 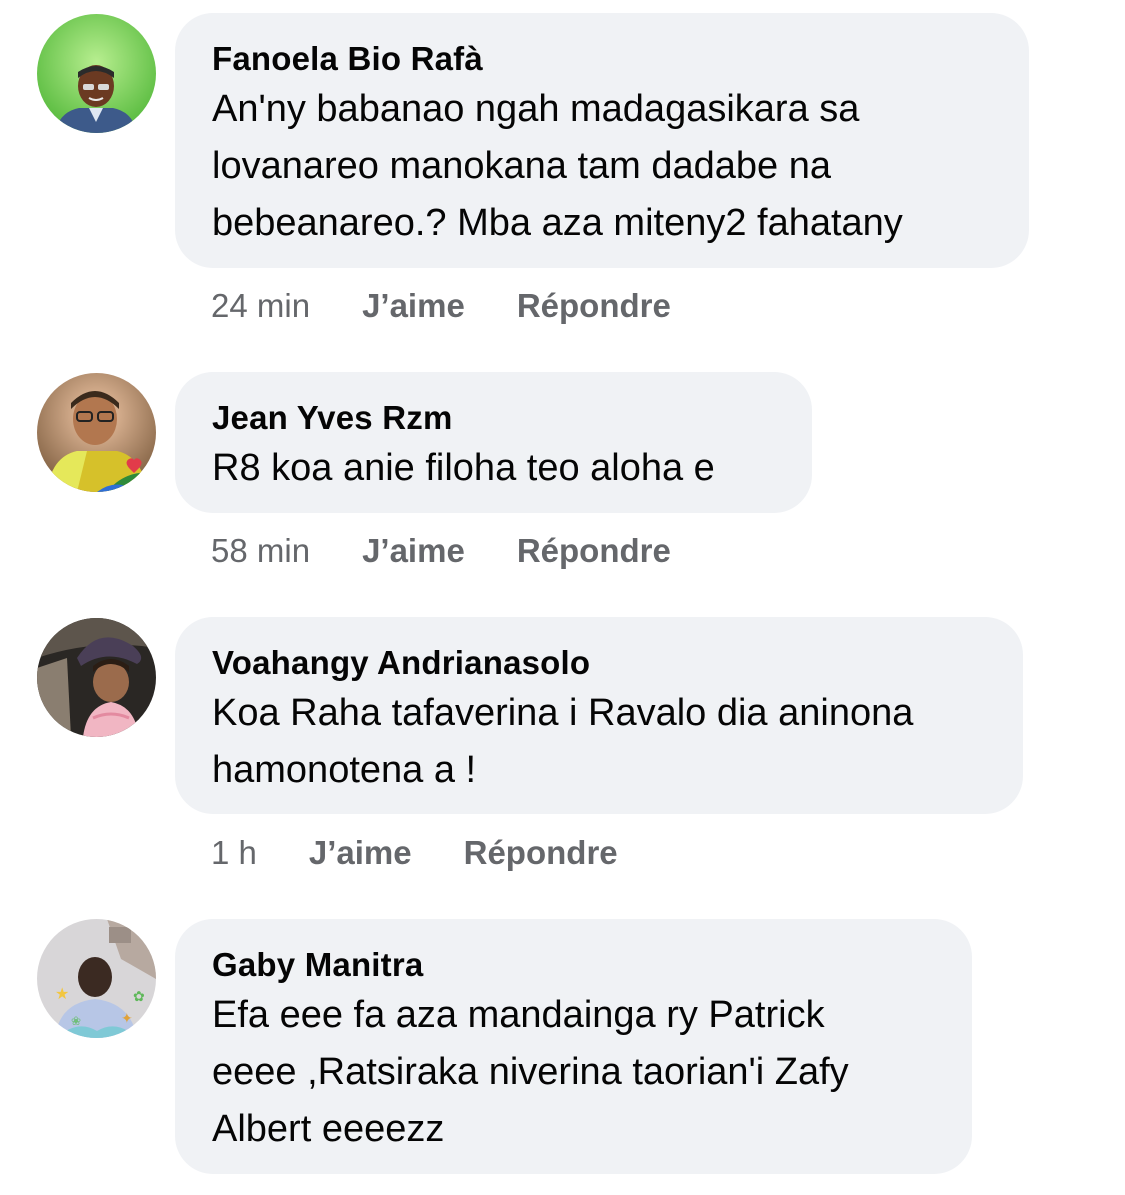 What do you see at coordinates (463, 468) in the screenshot?
I see `comment-text: R8 koa anie filoha teo aloha e` at bounding box center [463, 468].